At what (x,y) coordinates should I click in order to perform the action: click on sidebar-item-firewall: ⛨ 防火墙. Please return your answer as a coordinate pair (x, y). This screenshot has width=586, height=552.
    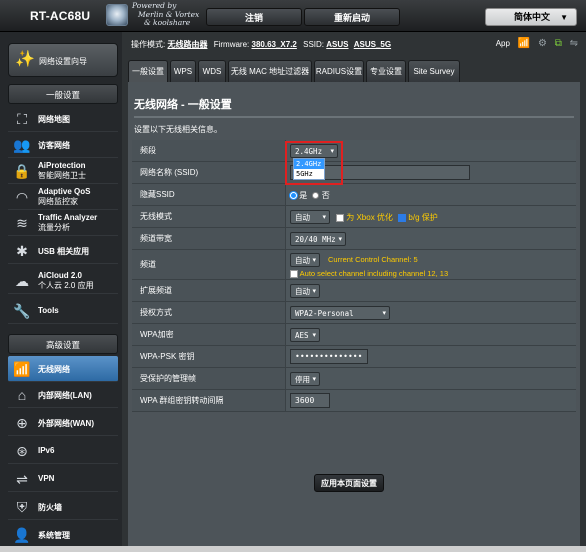
    Looking at the image, I should click on (63, 507).